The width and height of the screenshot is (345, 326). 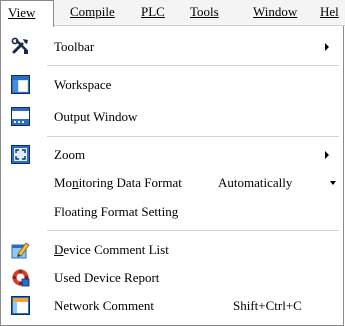 I want to click on tools-icon, so click(x=19, y=45).